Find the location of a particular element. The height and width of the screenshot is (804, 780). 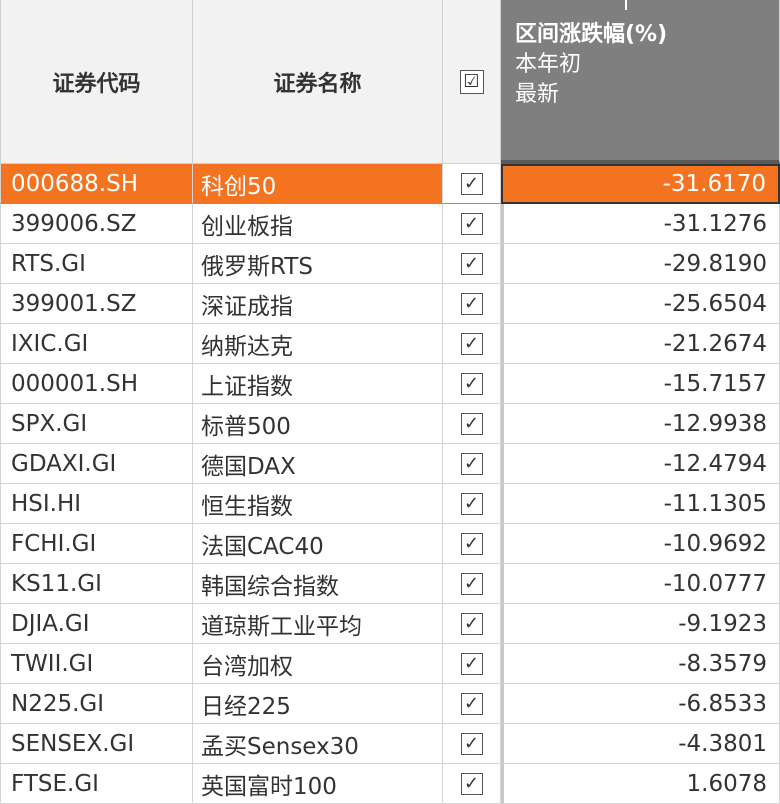

table-row: RTS.GI 俄罗斯RTS ✓ -29.8190 is located at coordinates (390, 264).